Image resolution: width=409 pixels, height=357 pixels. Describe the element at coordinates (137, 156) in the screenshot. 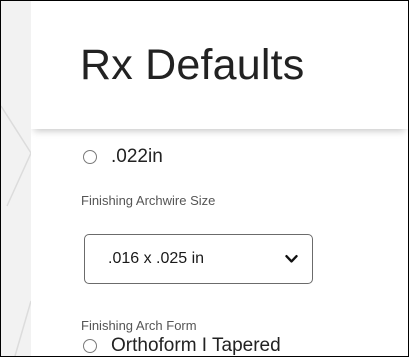

I see `radio-option-label: .022in` at that location.